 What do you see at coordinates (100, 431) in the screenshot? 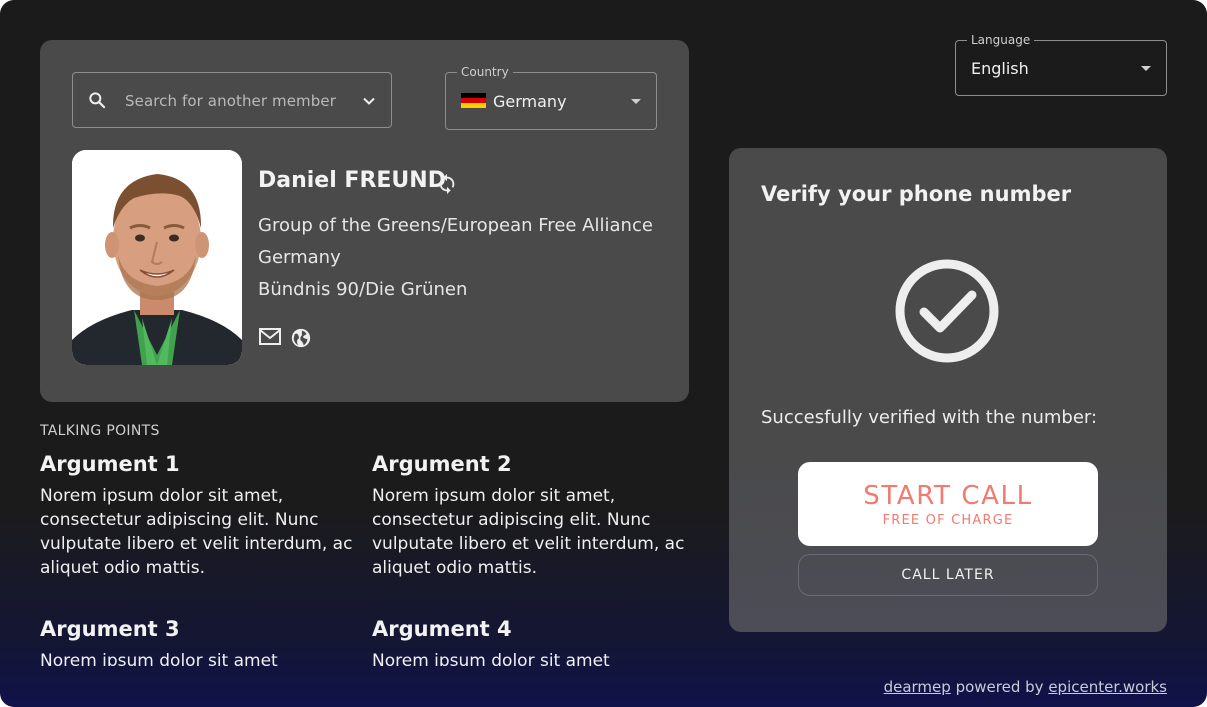
I see `talking-points-heading: TALKING POINTS` at bounding box center [100, 431].